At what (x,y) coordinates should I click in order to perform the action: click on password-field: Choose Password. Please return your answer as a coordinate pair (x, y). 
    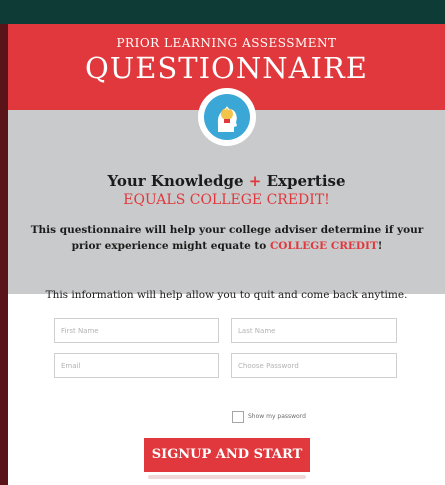
    Looking at the image, I should click on (314, 365).